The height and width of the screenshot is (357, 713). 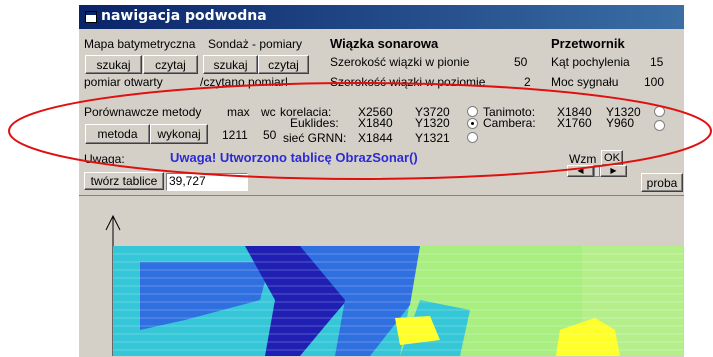 What do you see at coordinates (662, 182) in the screenshot?
I see `proba-button: proba` at bounding box center [662, 182].